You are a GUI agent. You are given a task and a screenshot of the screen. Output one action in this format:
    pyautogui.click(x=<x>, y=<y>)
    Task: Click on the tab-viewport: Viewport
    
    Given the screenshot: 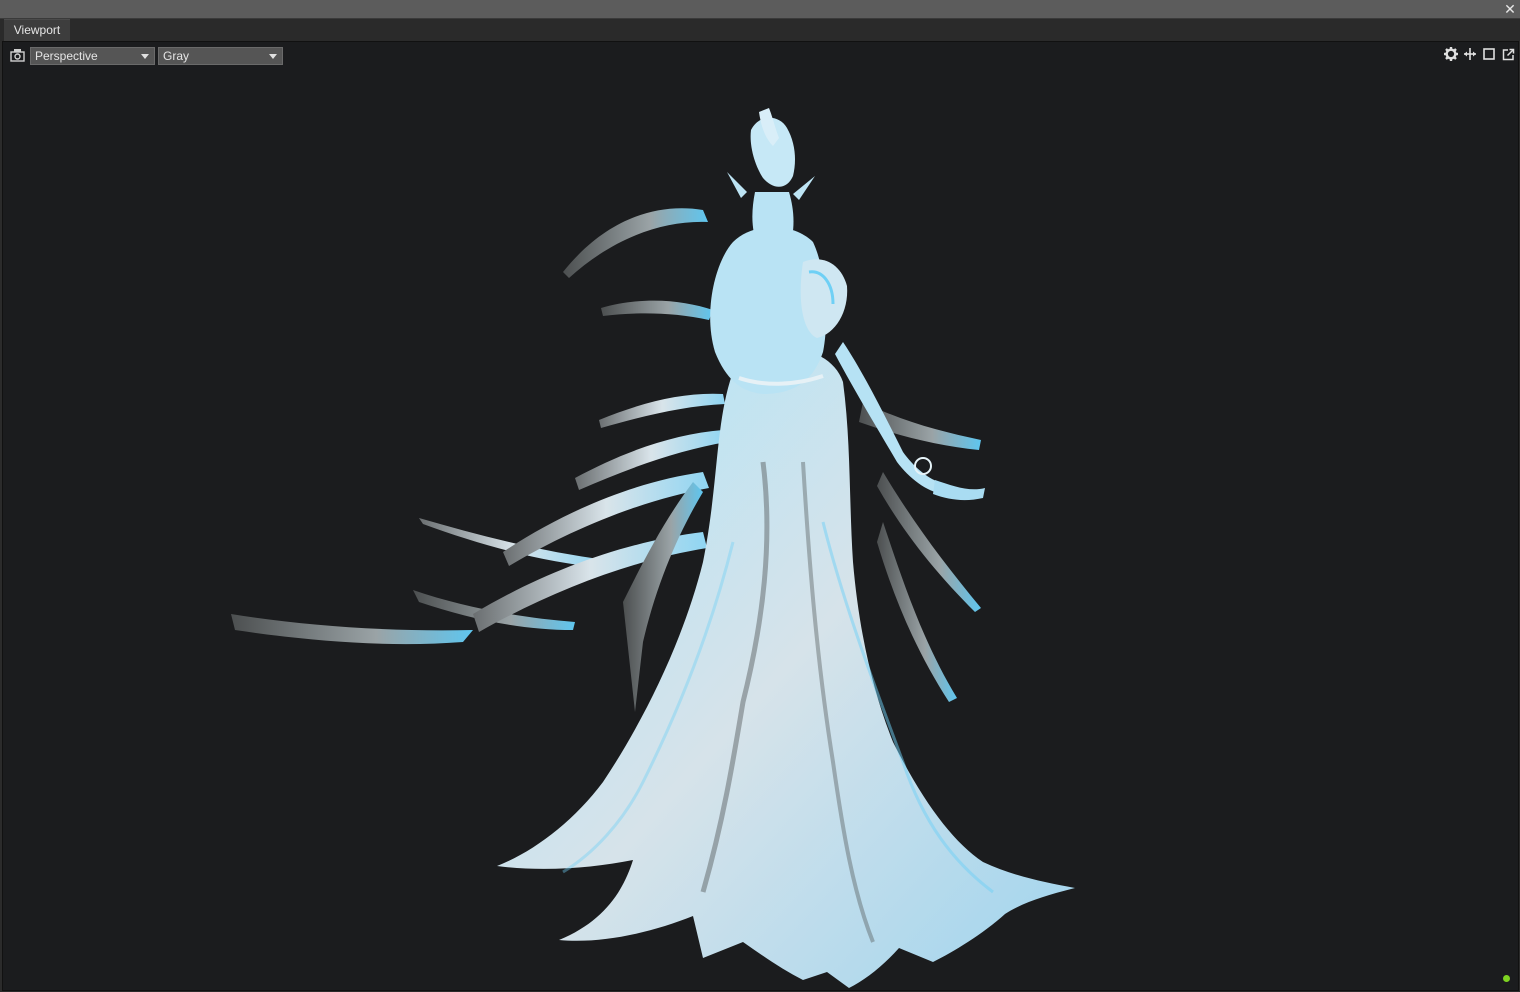 What is the action you would take?
    pyautogui.click(x=37, y=30)
    